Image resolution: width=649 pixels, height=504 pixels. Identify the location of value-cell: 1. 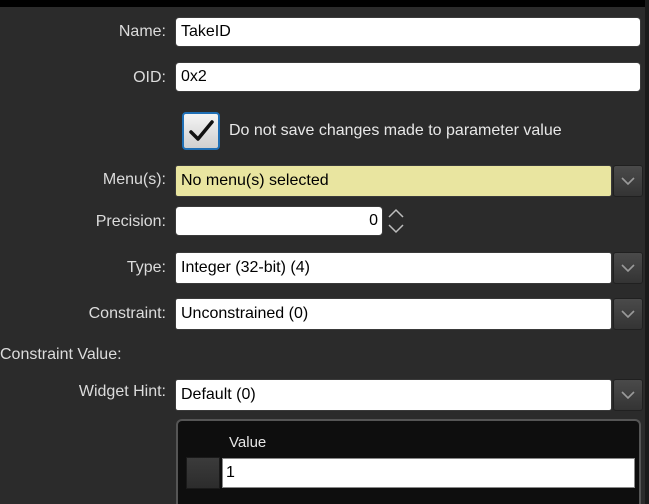
(428, 473).